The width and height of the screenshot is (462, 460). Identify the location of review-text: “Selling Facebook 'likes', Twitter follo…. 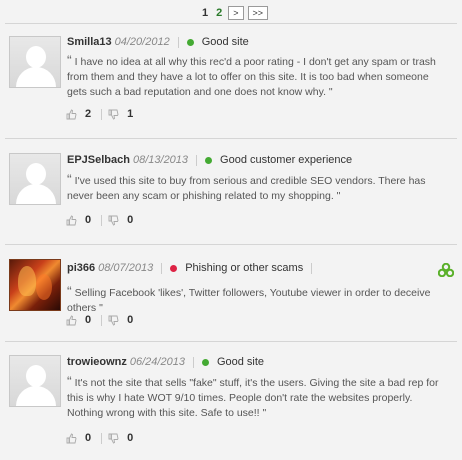
(249, 299).